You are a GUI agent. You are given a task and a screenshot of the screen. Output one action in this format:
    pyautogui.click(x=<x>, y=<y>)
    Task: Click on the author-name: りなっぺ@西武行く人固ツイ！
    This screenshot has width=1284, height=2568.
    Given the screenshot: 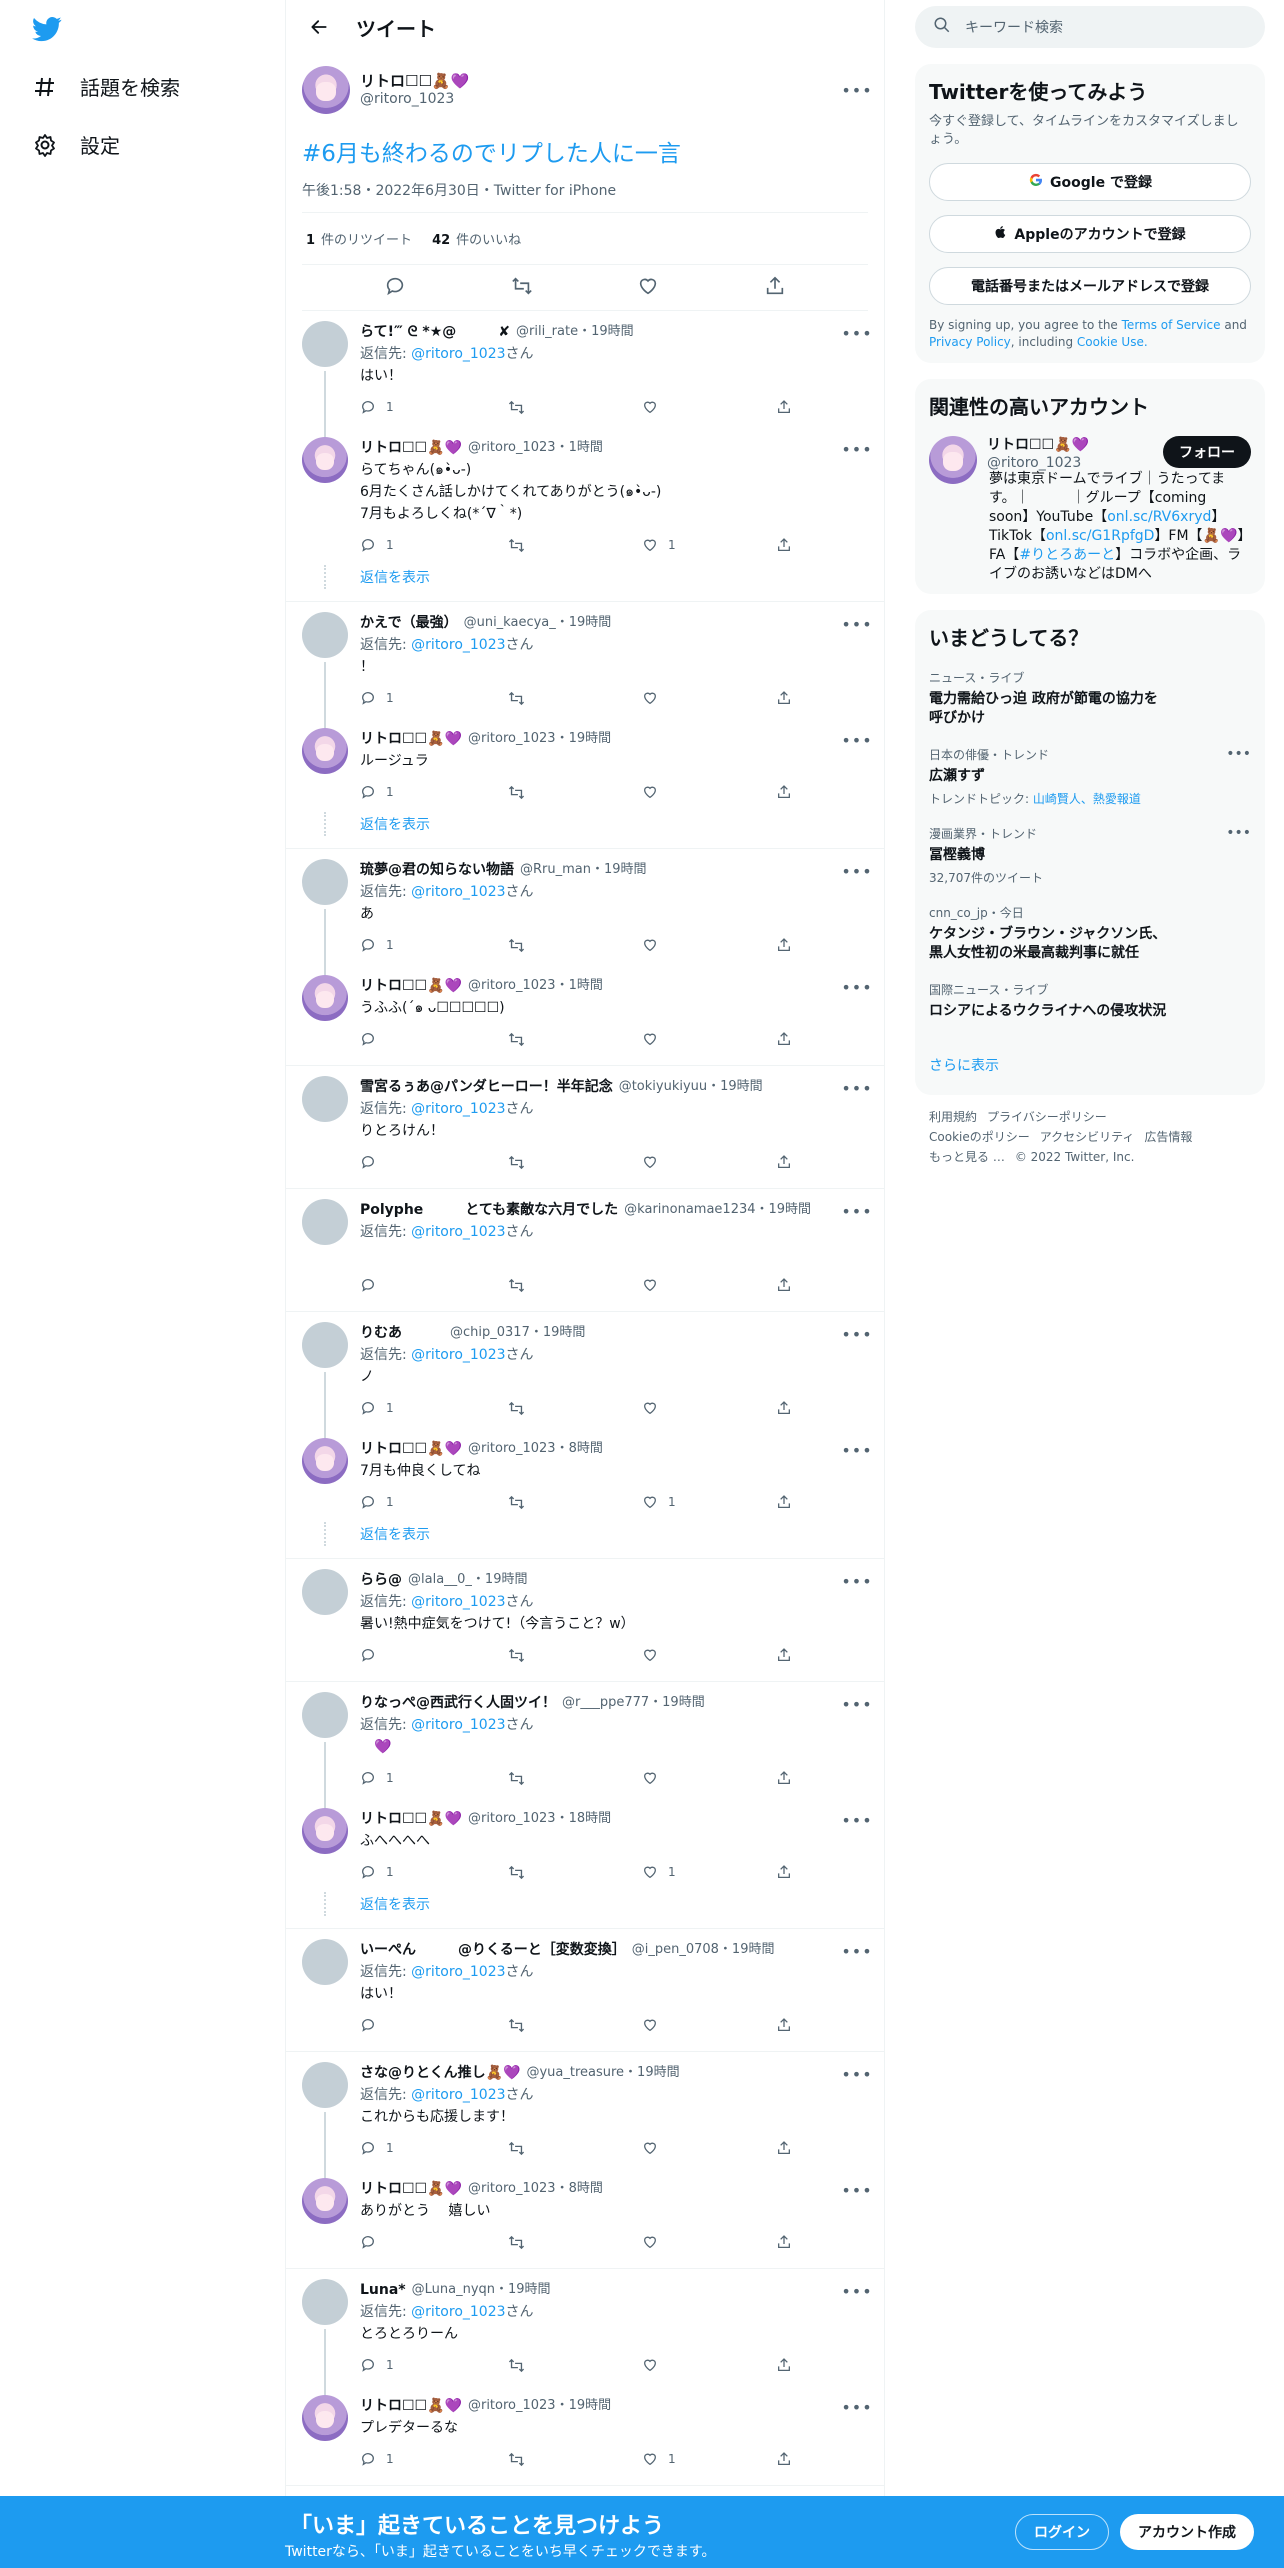 What is the action you would take?
    pyautogui.click(x=458, y=1703)
    